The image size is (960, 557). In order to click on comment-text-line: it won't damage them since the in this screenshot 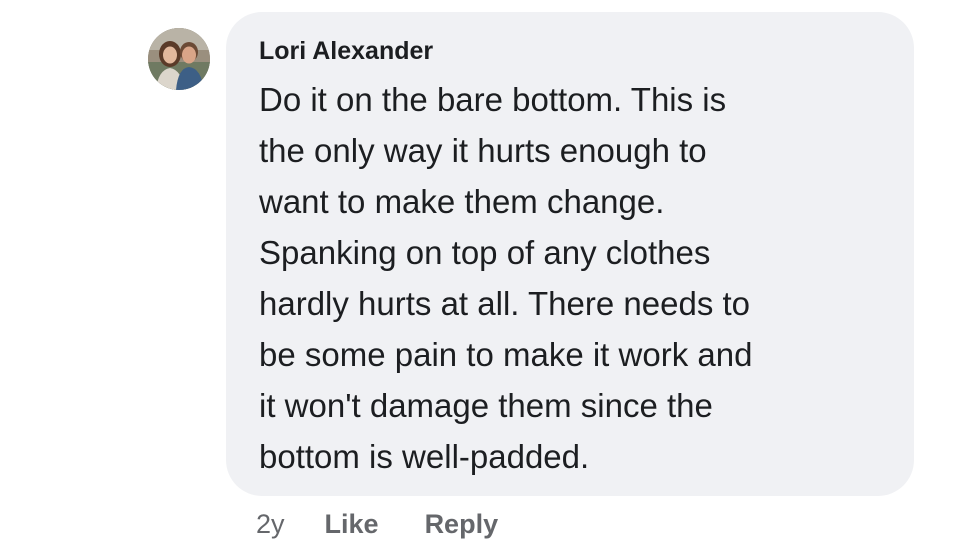, I will do `click(486, 405)`.